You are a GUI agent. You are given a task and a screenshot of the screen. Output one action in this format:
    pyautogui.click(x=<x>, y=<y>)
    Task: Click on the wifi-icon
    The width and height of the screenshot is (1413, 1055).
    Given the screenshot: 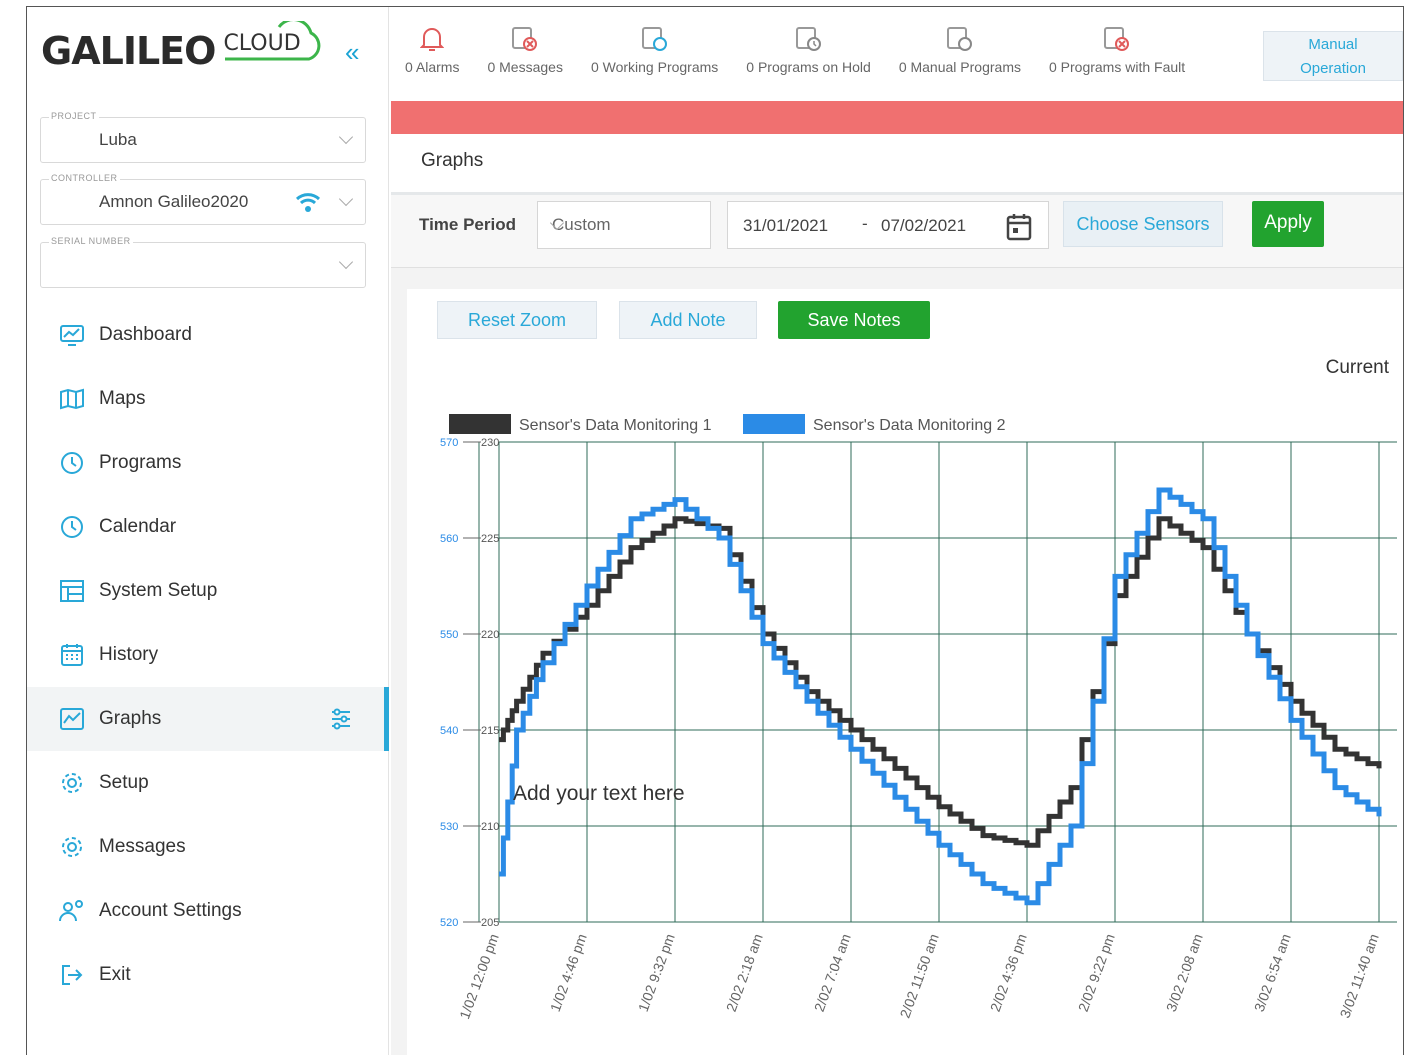 What is the action you would take?
    pyautogui.click(x=308, y=204)
    